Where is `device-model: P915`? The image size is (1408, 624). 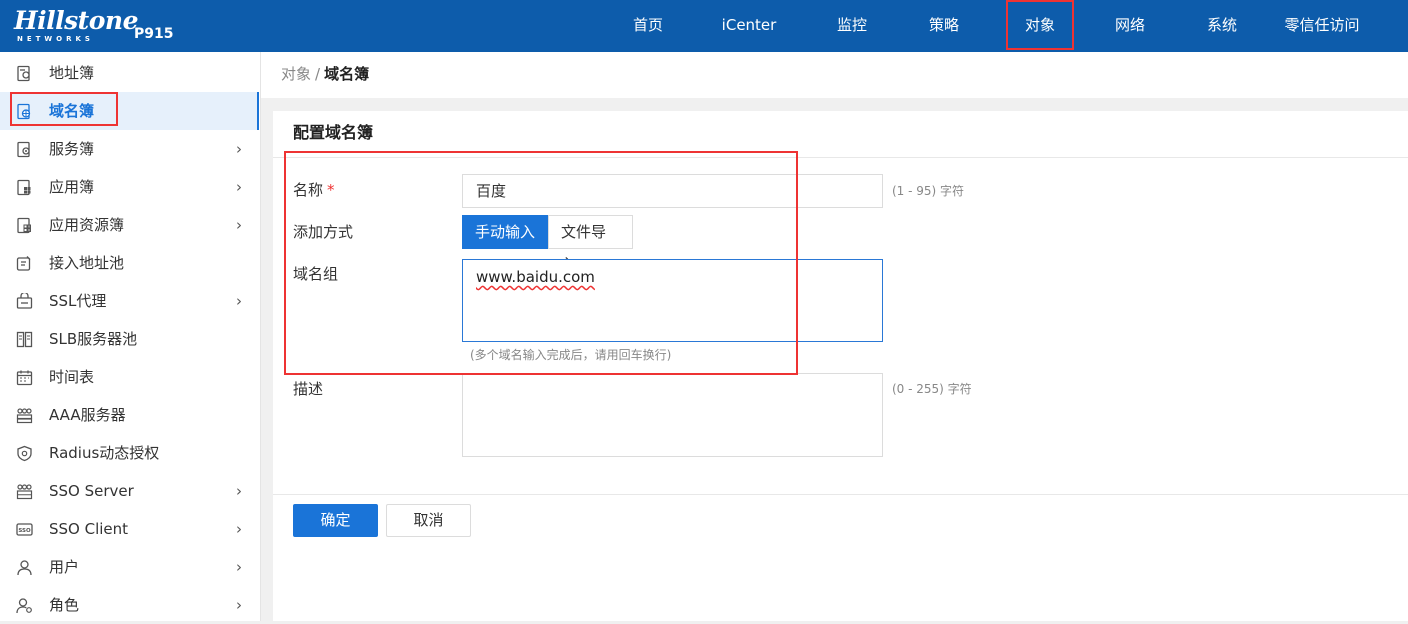 device-model: P915 is located at coordinates (154, 34).